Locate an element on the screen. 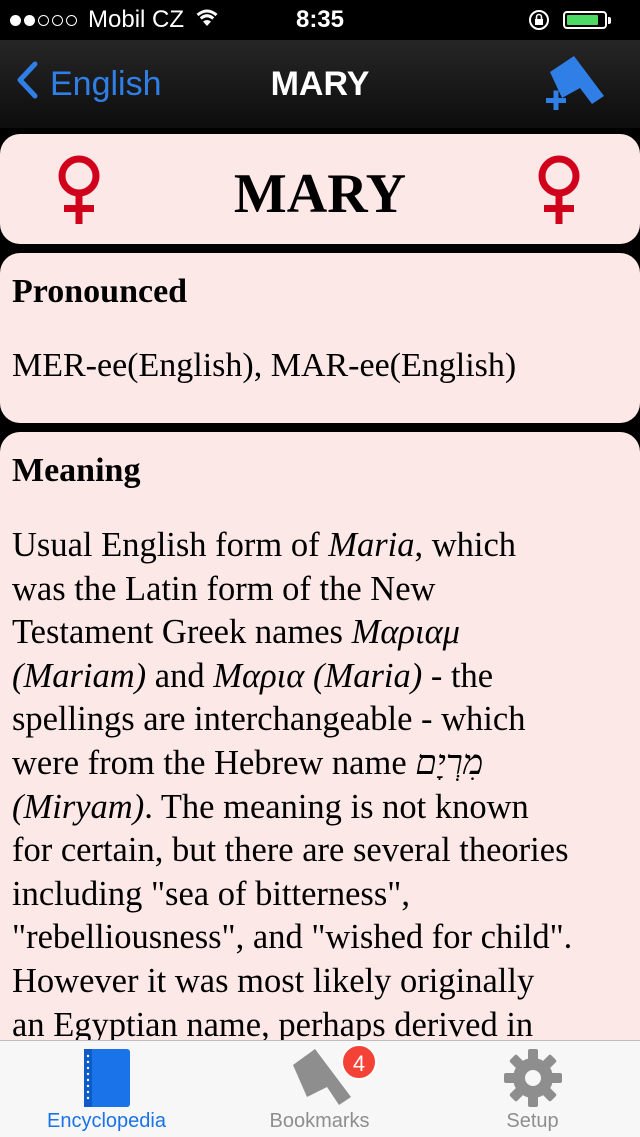 Image resolution: width=640 pixels, height=1137 pixels. meaning-line: was the Latin form of the New is located at coordinates (321, 590).